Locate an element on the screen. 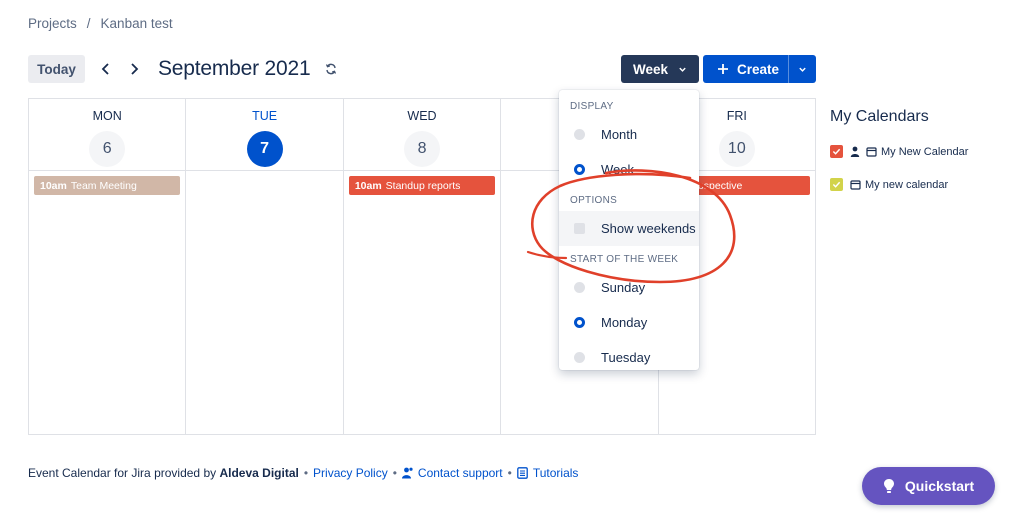 Image resolution: width=1024 pixels, height=519 pixels. calendar-event: 10am Standup reports is located at coordinates (422, 185).